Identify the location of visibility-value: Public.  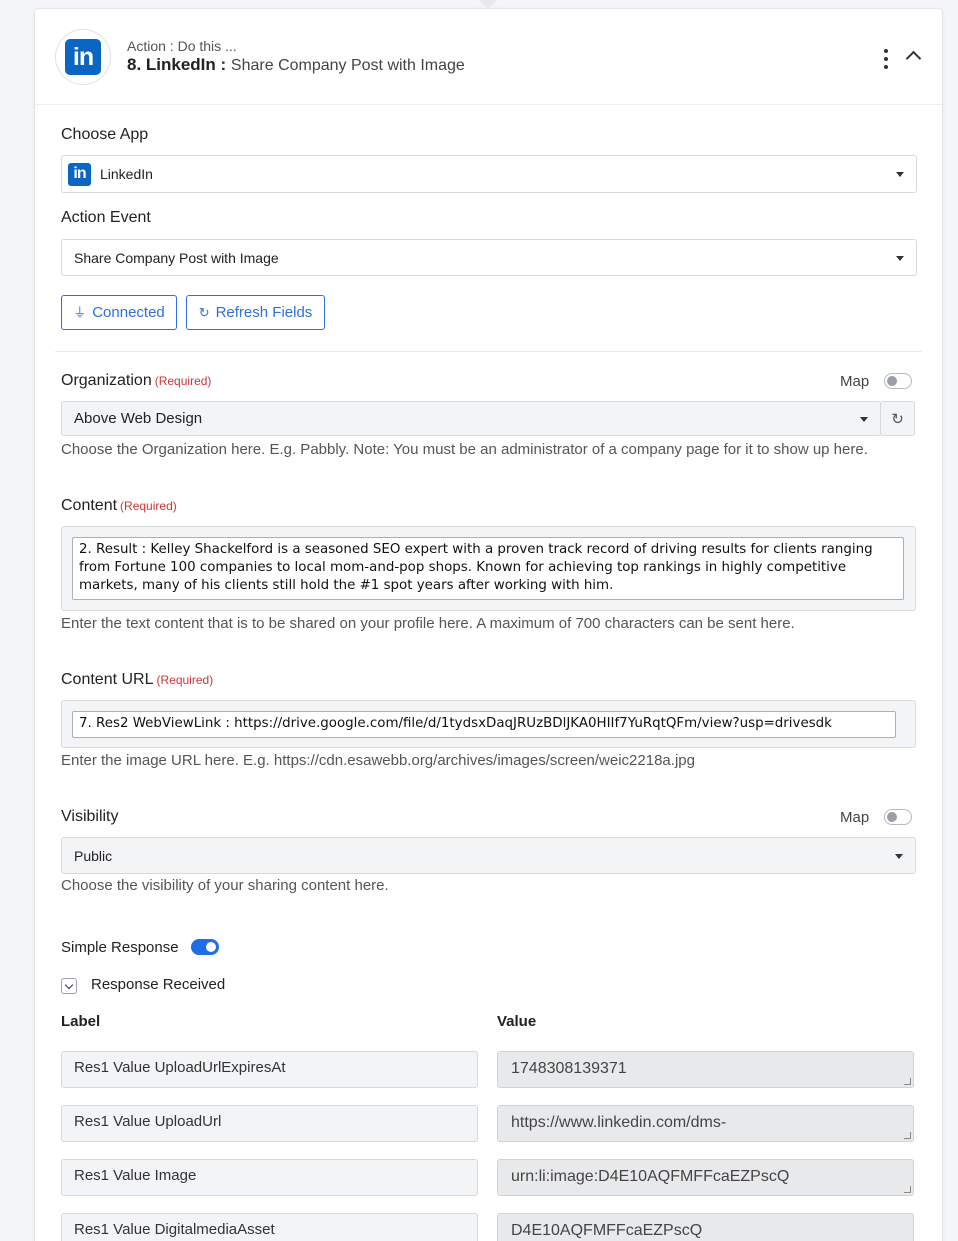
(93, 855).